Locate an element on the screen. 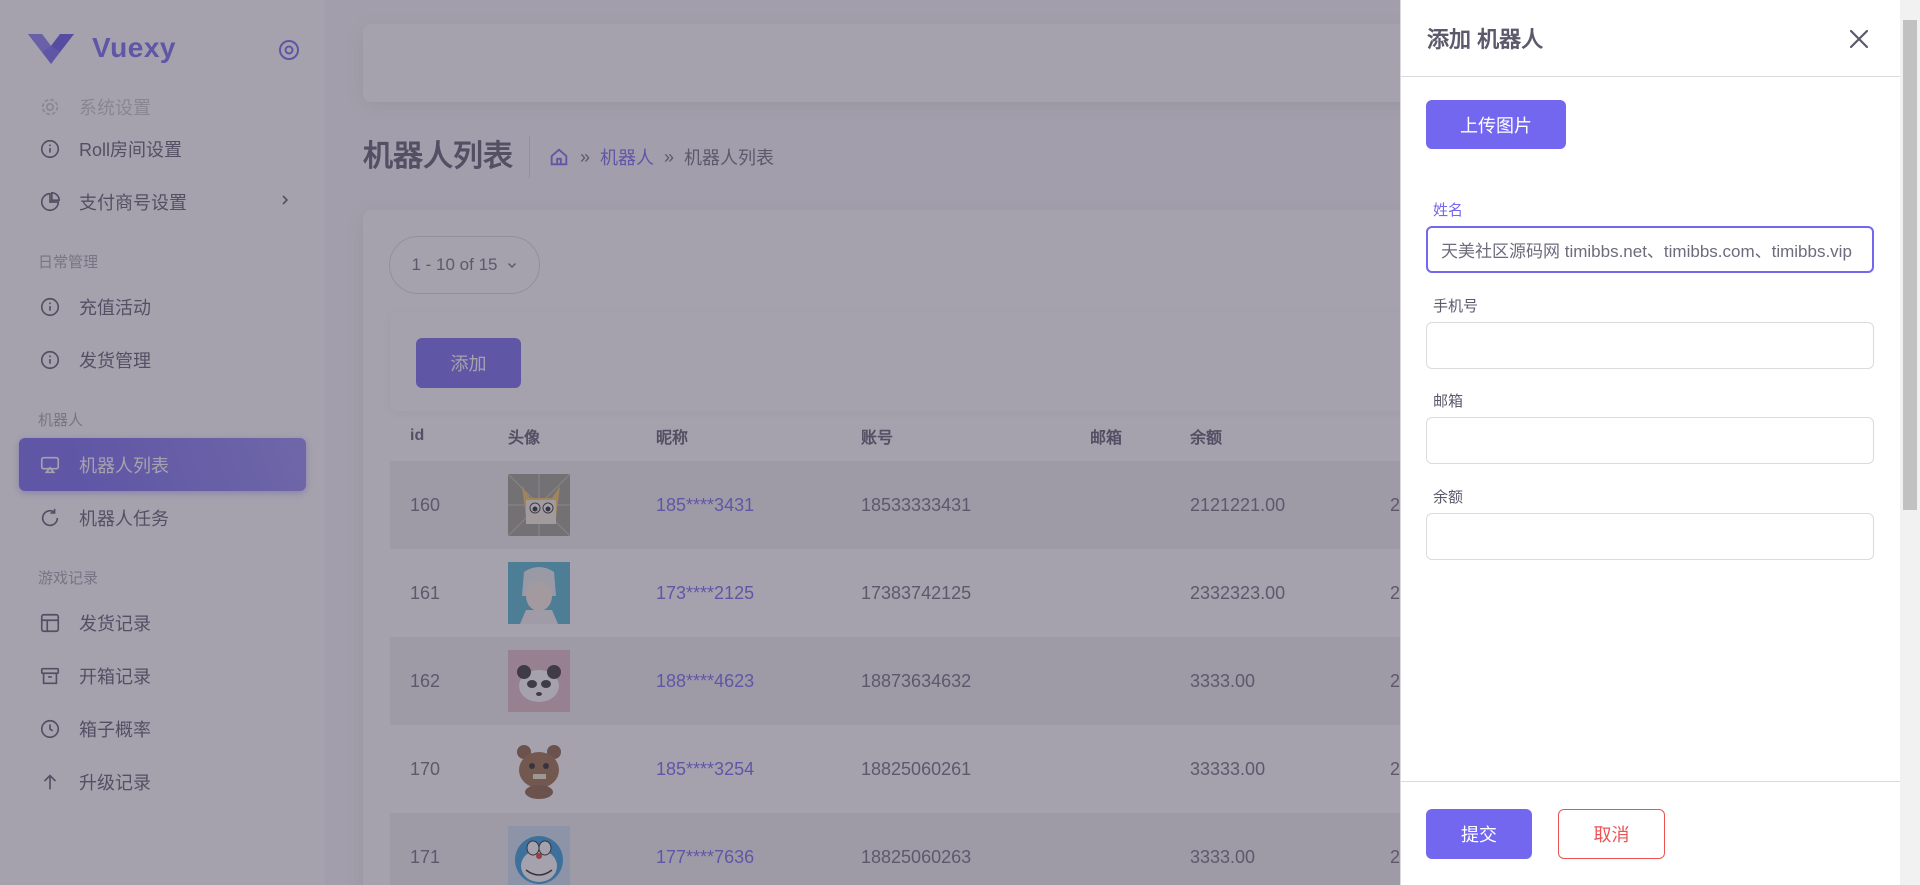  phone-label: 手机号 is located at coordinates (1456, 306).